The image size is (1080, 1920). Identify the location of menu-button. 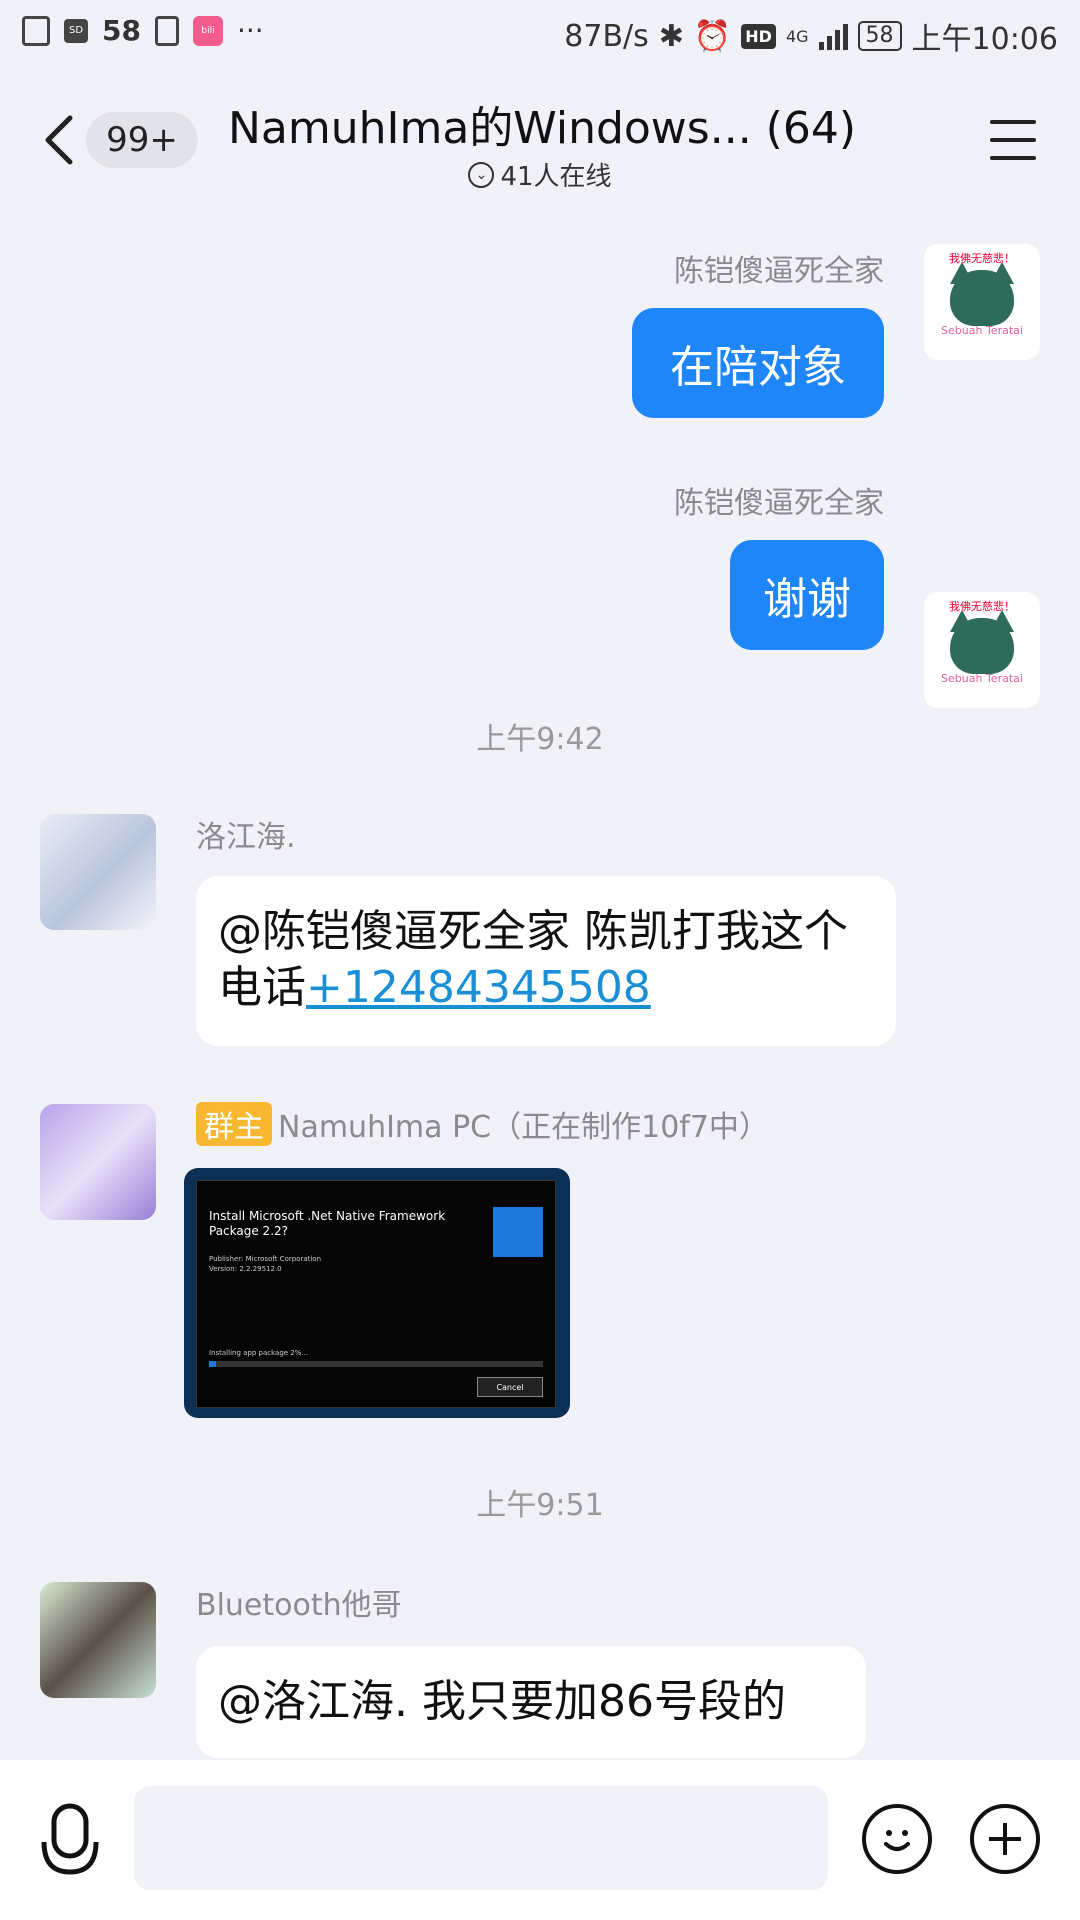
(1013, 140).